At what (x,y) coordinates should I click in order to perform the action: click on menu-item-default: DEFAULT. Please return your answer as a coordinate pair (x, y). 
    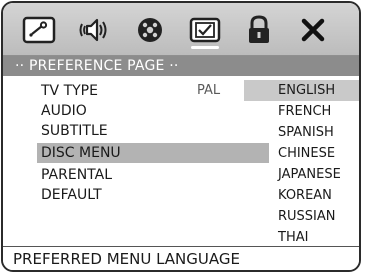
    Looking at the image, I should click on (153, 195).